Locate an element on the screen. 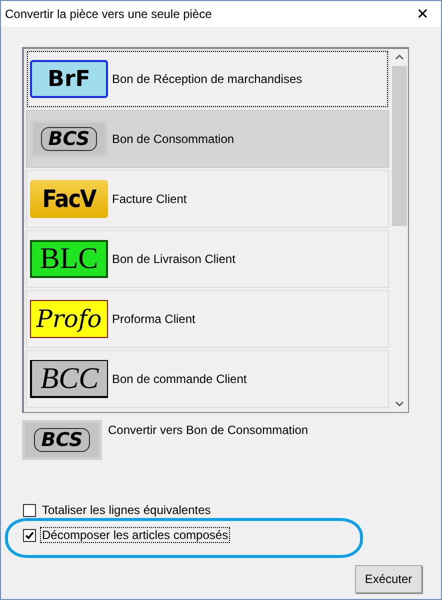  item-label: Facture Client is located at coordinates (149, 199).